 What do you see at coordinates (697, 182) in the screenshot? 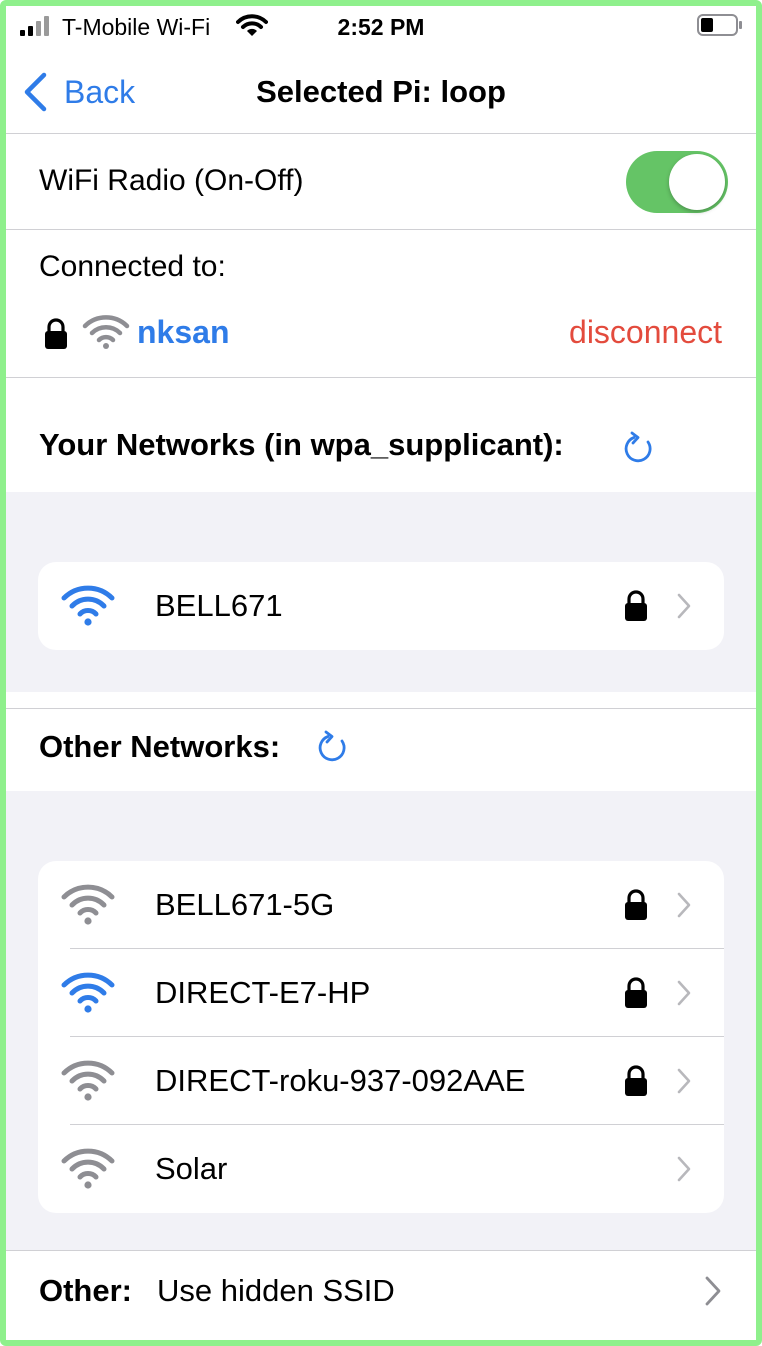
I see `toggle-knob` at bounding box center [697, 182].